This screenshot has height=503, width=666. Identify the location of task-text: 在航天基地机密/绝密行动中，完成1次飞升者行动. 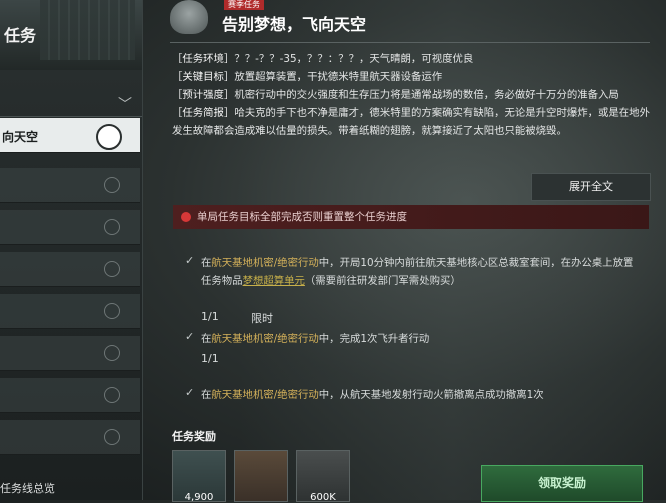
(315, 339).